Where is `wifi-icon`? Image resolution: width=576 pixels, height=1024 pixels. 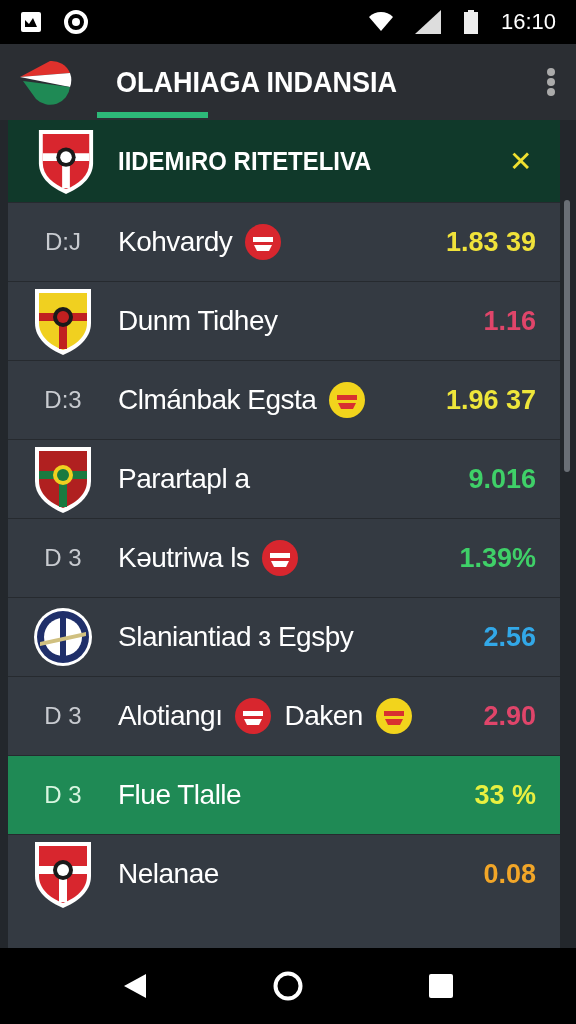
wifi-icon is located at coordinates (380, 22).